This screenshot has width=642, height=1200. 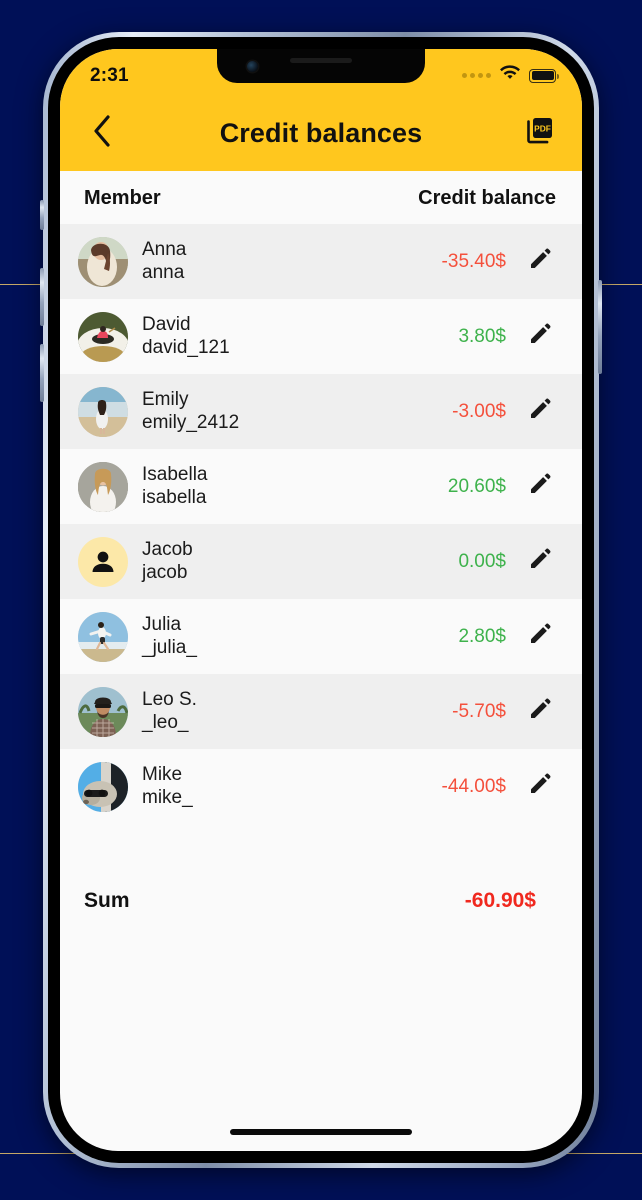 I want to click on member-name: Emily, so click(x=165, y=400).